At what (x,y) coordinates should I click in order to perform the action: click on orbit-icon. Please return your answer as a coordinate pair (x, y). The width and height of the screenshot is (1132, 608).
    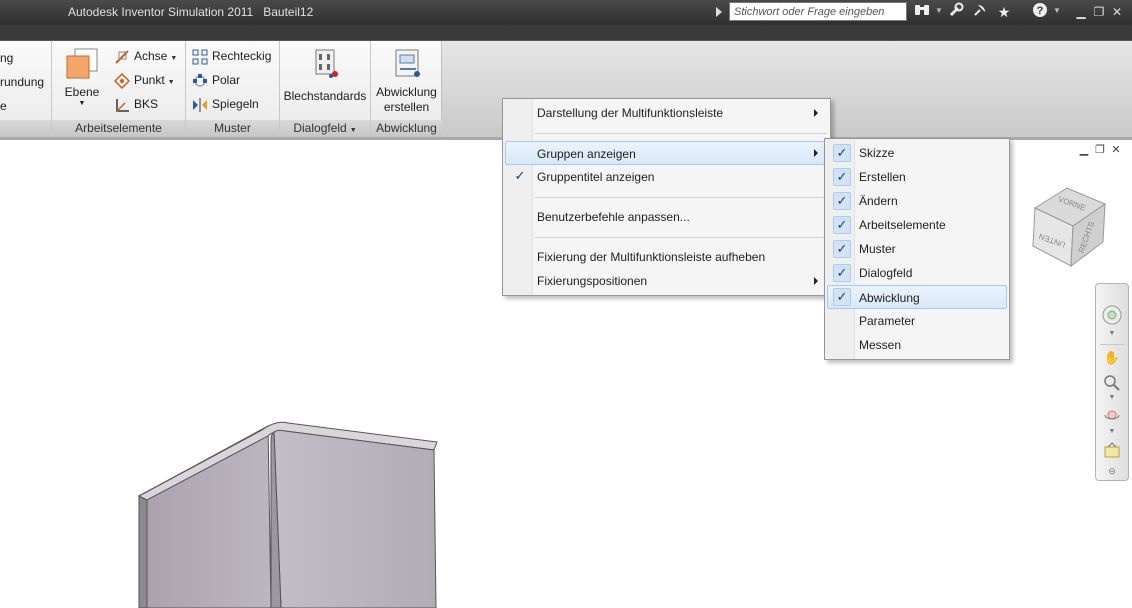
    Looking at the image, I should click on (1112, 416).